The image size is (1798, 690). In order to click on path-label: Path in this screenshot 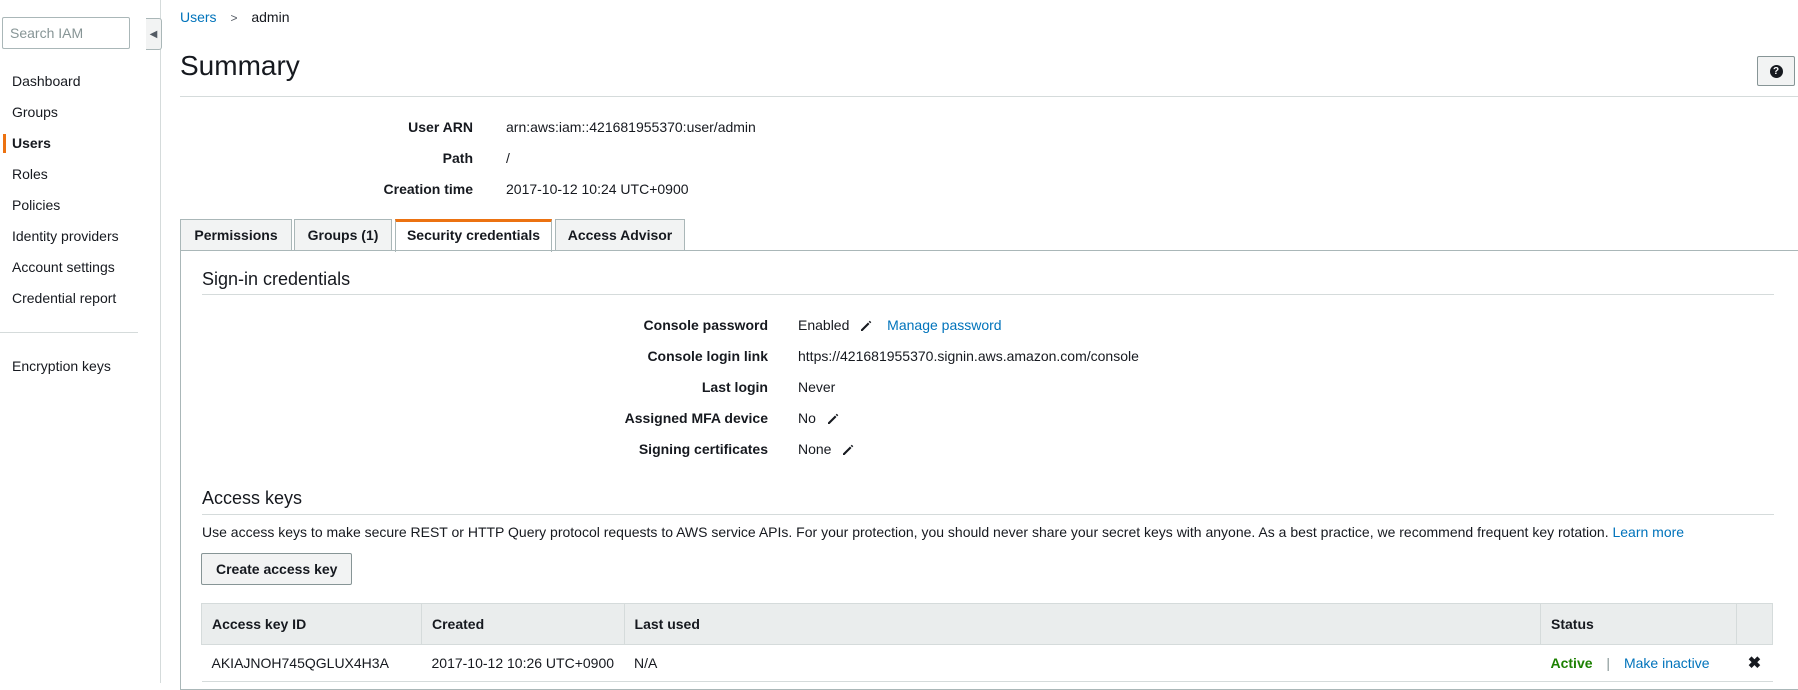, I will do `click(457, 158)`.